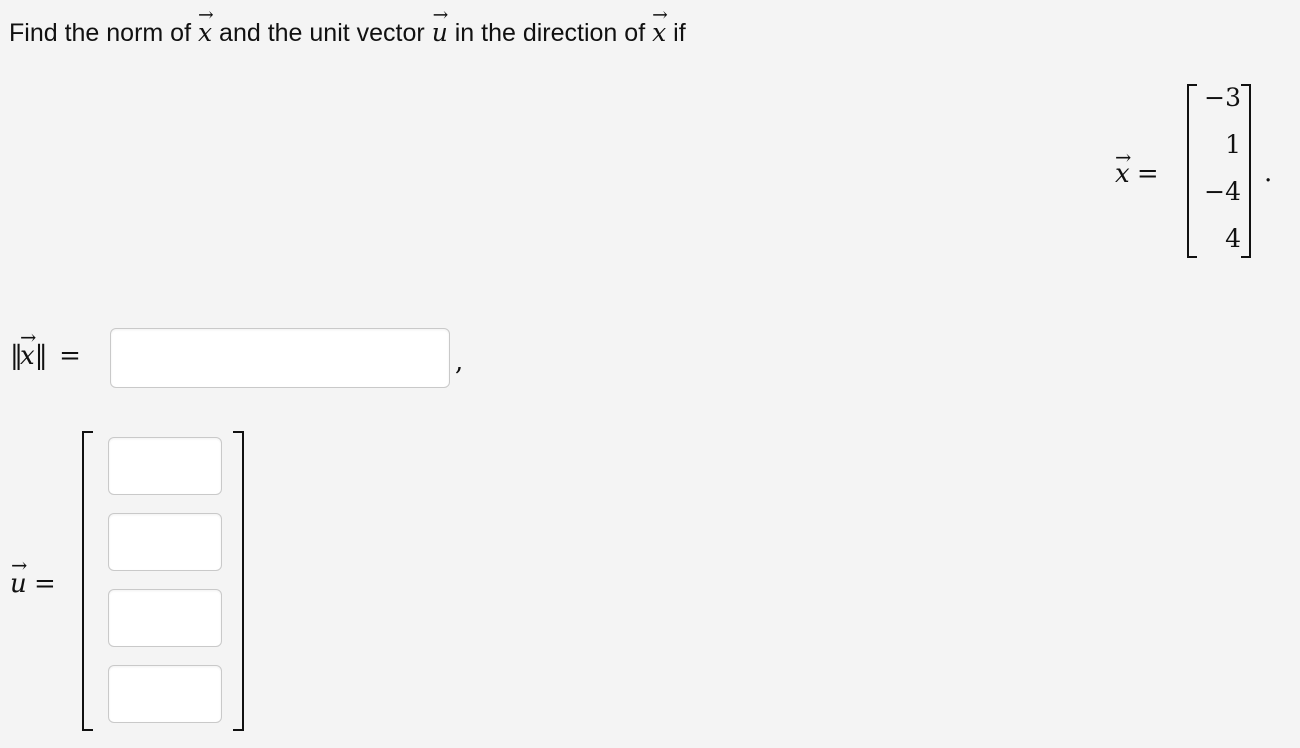 Image resolution: width=1300 pixels, height=748 pixels. What do you see at coordinates (322, 33) in the screenshot?
I see `question-part-2: and the unit vector` at bounding box center [322, 33].